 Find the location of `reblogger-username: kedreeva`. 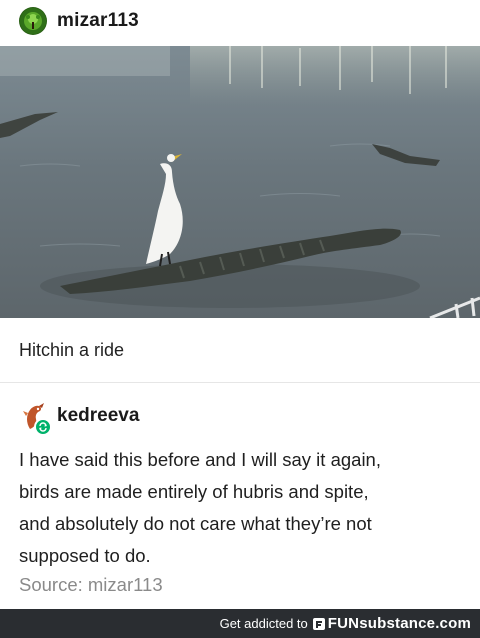

reblogger-username: kedreeva is located at coordinates (98, 416).